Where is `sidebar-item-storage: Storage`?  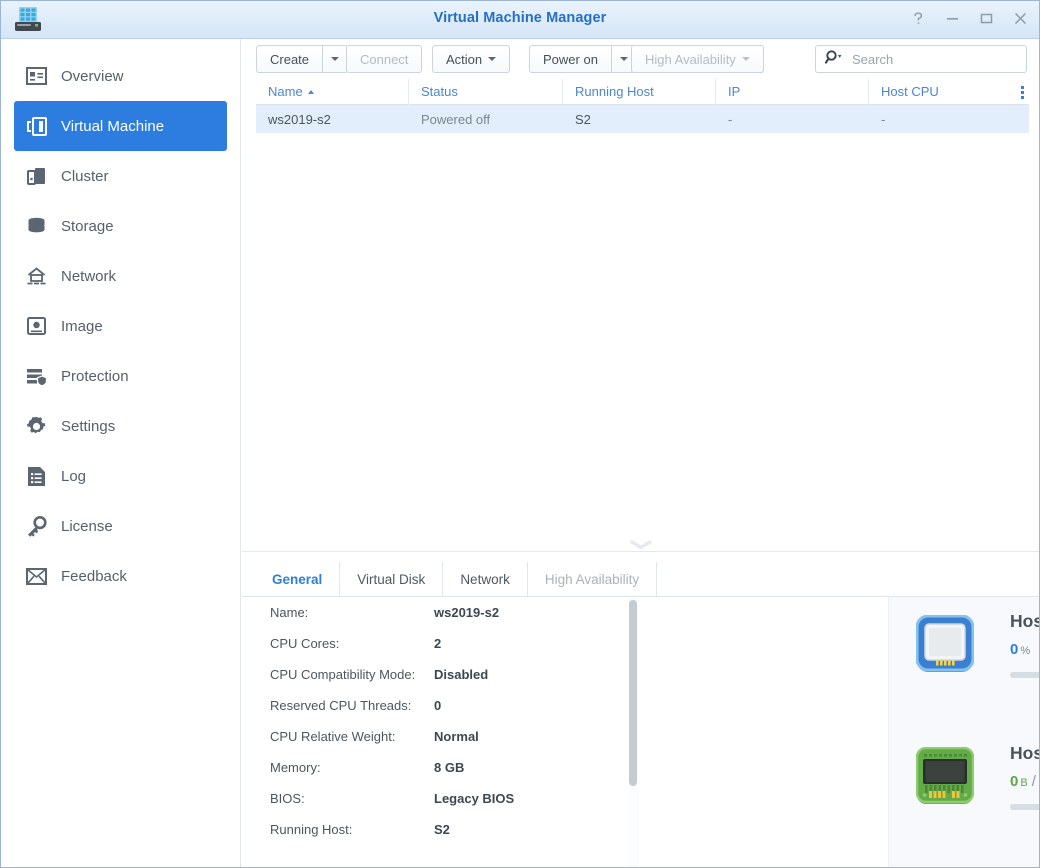 sidebar-item-storage: Storage is located at coordinates (120, 226).